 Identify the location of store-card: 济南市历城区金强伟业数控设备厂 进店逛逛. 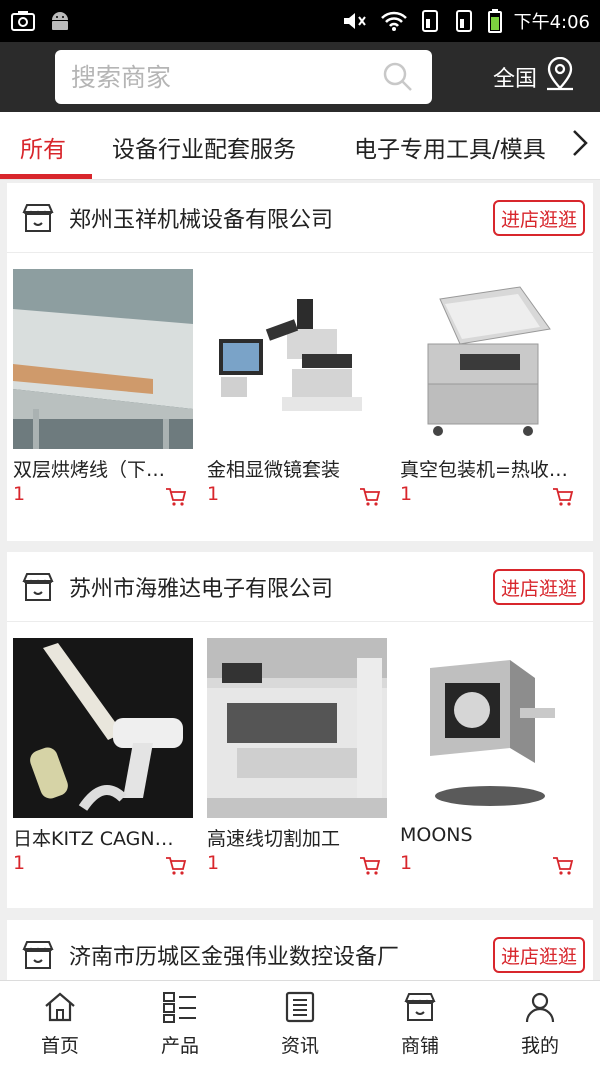
(300, 950).